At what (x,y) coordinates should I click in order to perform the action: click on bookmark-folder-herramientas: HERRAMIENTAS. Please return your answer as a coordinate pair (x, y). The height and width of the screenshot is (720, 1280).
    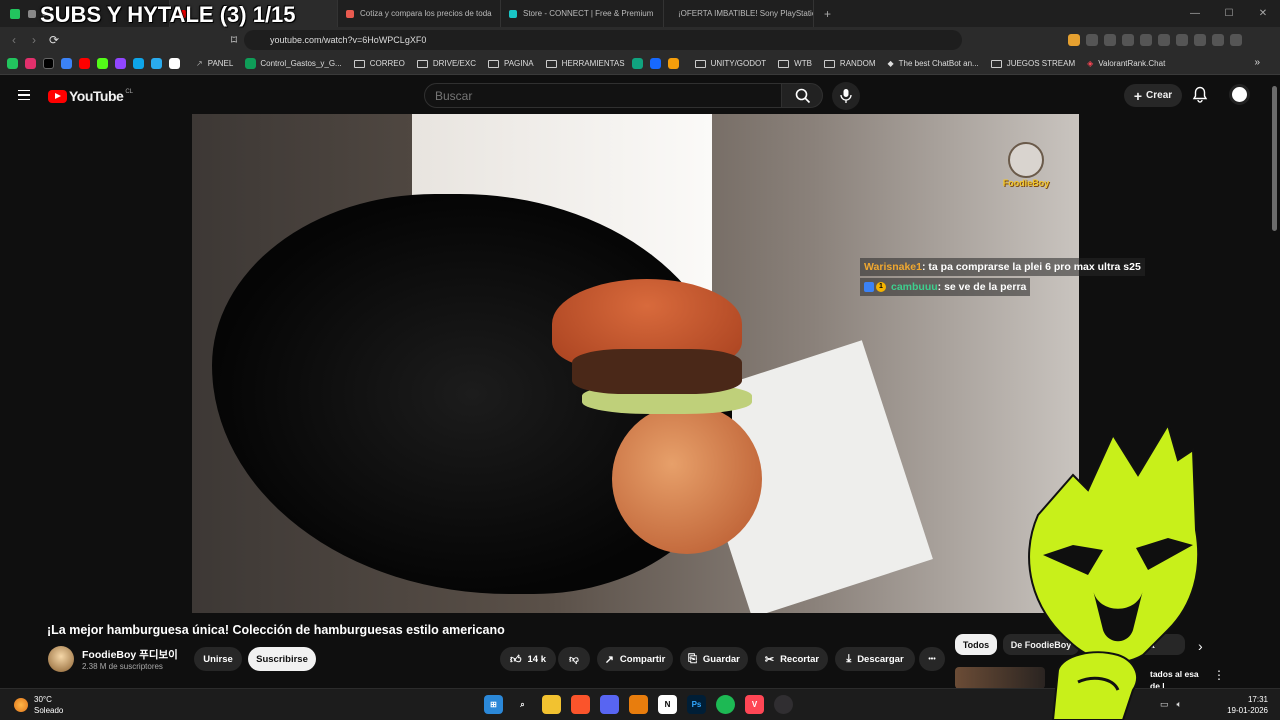
    Looking at the image, I should click on (585, 63).